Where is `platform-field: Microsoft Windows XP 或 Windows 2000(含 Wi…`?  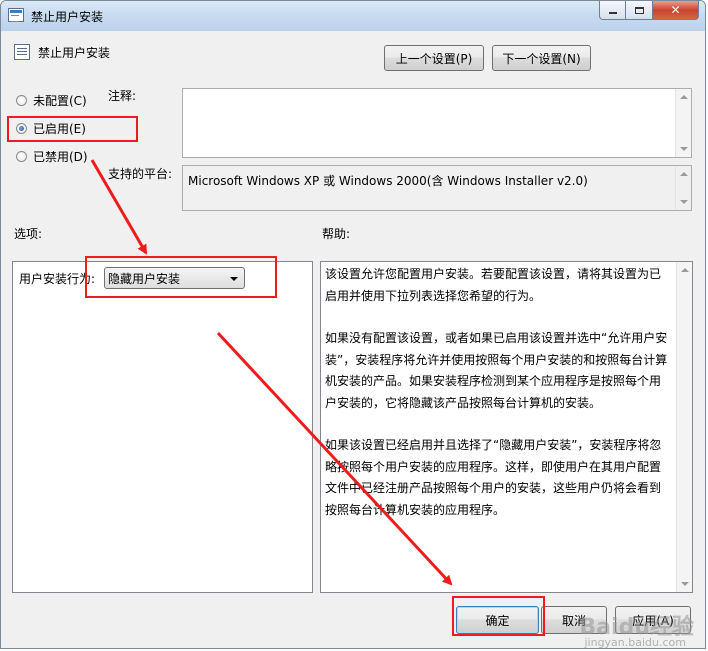 platform-field: Microsoft Windows XP 或 Windows 2000(含 Wi… is located at coordinates (437, 188).